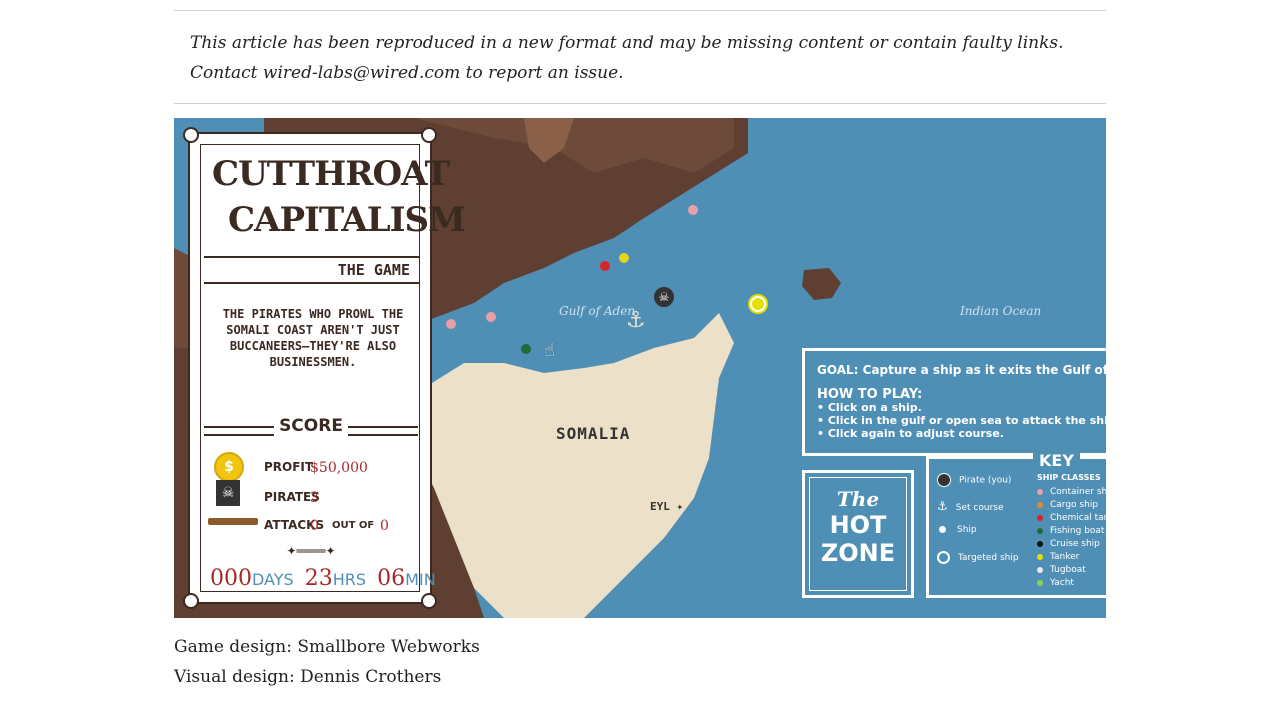  What do you see at coordinates (985, 480) in the screenshot?
I see `key-label-pirate: Pirate (you)` at bounding box center [985, 480].